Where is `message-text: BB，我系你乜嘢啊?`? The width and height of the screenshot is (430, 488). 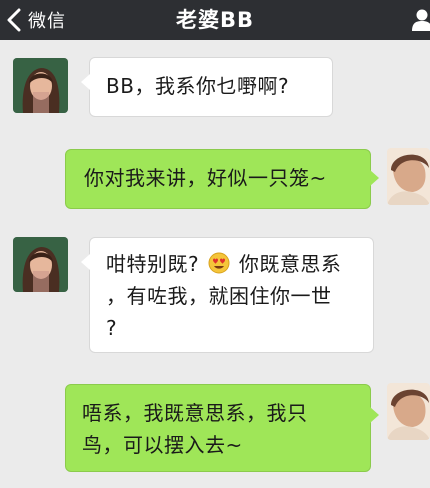 message-text: BB，我系你乜嘢啊? is located at coordinates (198, 86).